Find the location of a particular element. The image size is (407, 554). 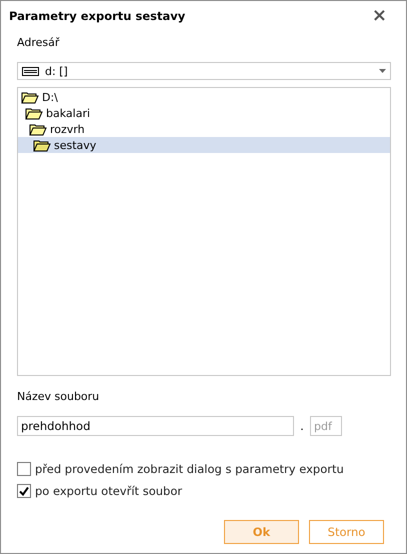

checkbox-label: po exportu otevřít soubor is located at coordinates (108, 491).